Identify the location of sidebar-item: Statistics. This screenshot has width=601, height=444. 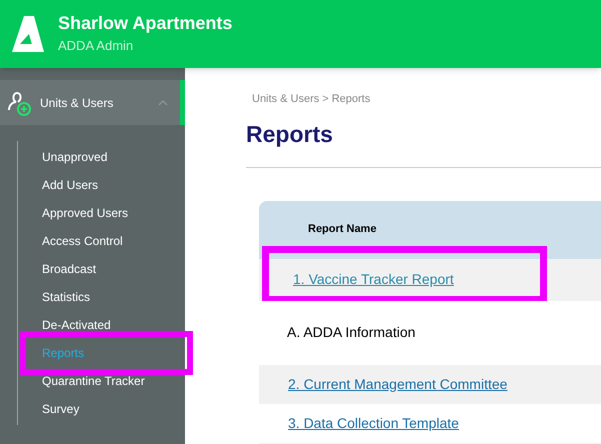
(66, 297).